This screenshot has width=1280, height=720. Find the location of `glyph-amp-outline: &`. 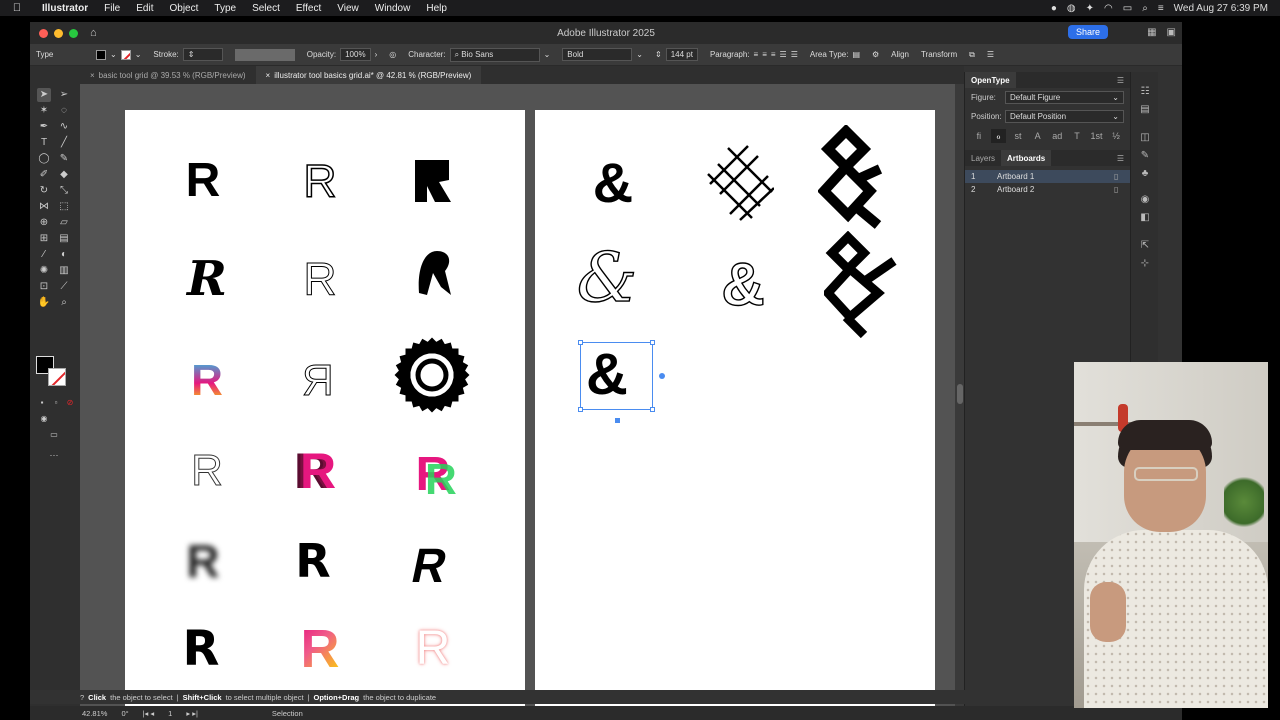

glyph-amp-outline: & is located at coordinates (743, 285).